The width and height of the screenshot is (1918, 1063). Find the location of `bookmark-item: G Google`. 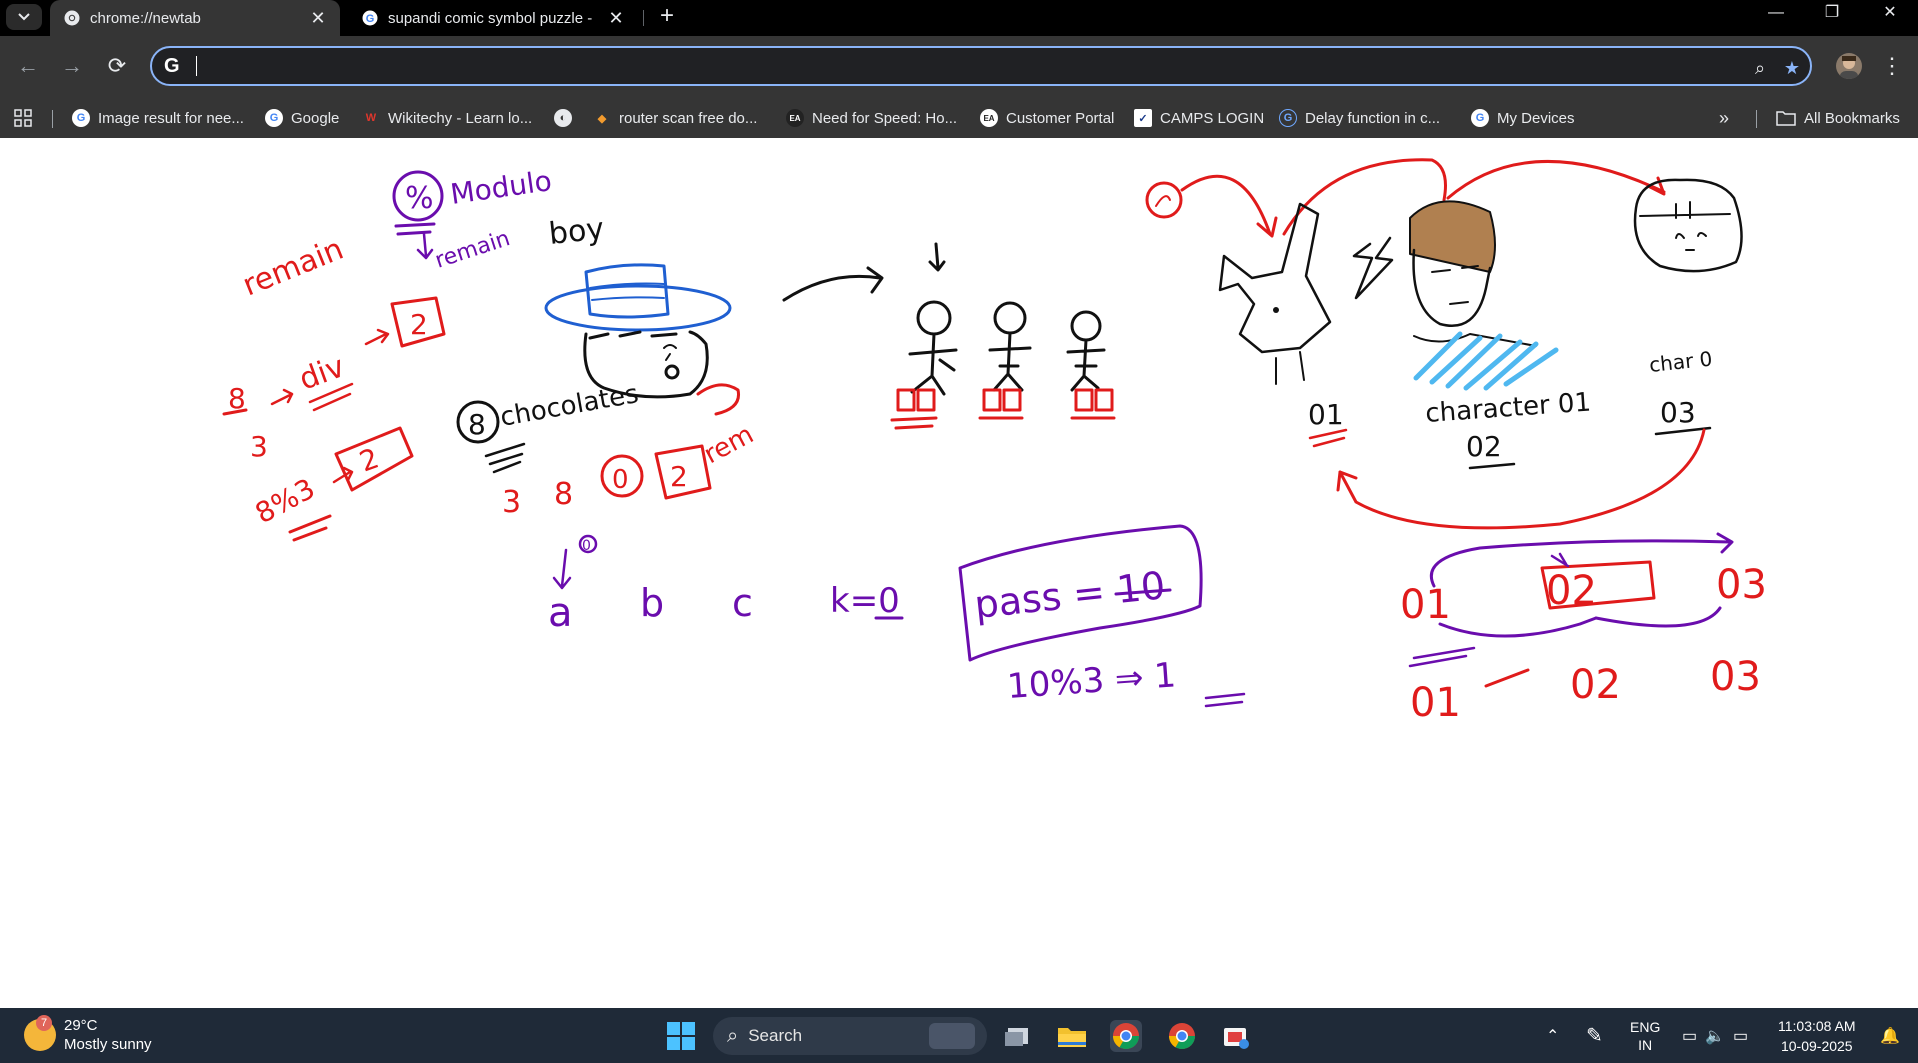

bookmark-item: G Google is located at coordinates (302, 118).